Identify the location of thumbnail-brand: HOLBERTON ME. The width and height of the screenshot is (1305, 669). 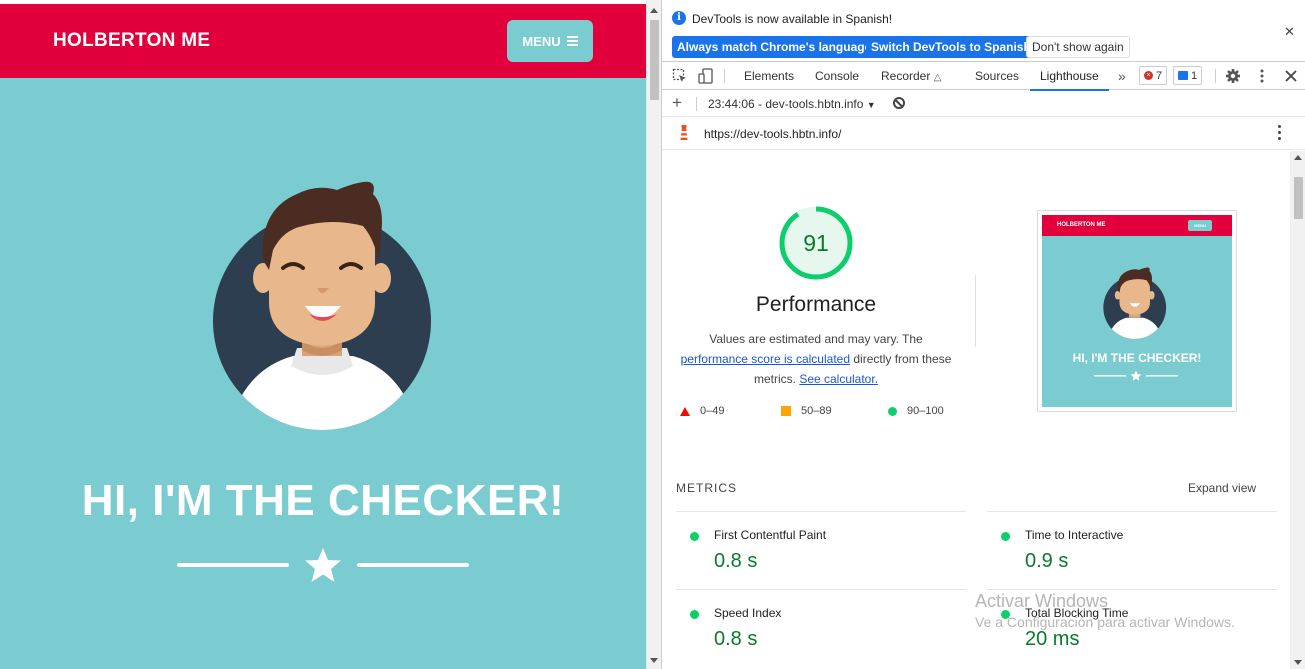
(1081, 225).